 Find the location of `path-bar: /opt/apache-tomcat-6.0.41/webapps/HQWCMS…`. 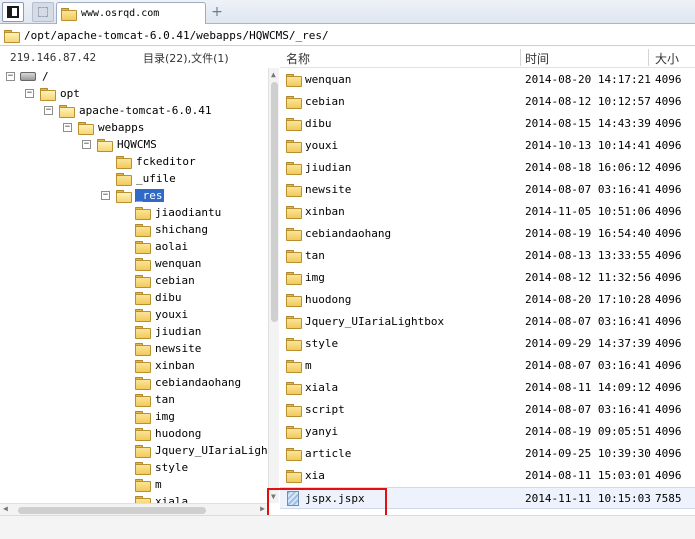

path-bar: /opt/apache-tomcat-6.0.41/webapps/HQWCMS… is located at coordinates (347, 35).